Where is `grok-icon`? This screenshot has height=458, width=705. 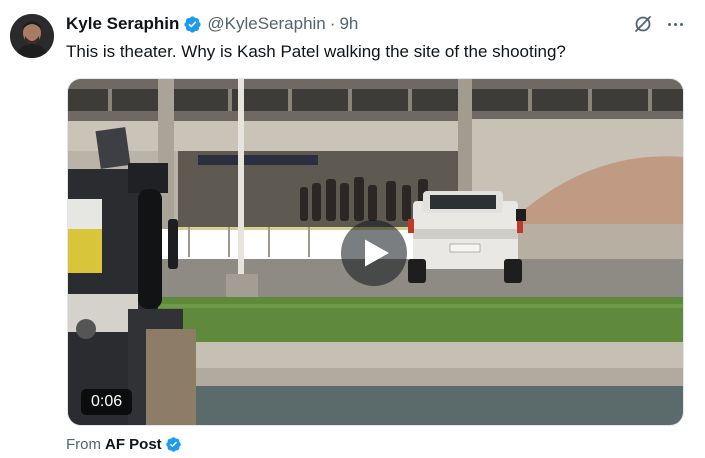 grok-icon is located at coordinates (643, 24).